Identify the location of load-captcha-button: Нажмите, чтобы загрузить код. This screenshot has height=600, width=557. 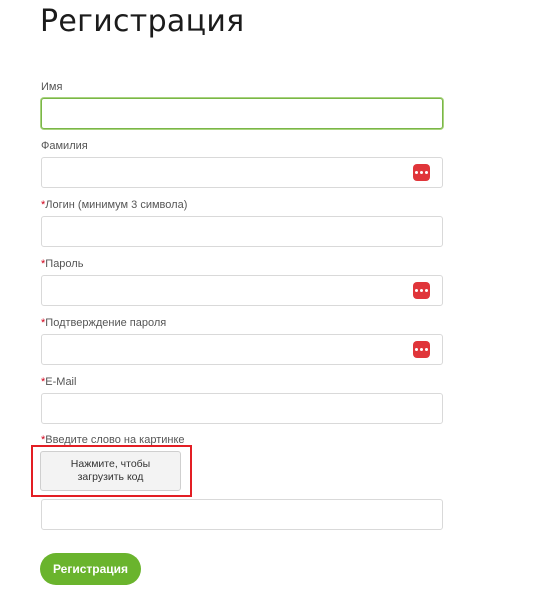
(110, 471).